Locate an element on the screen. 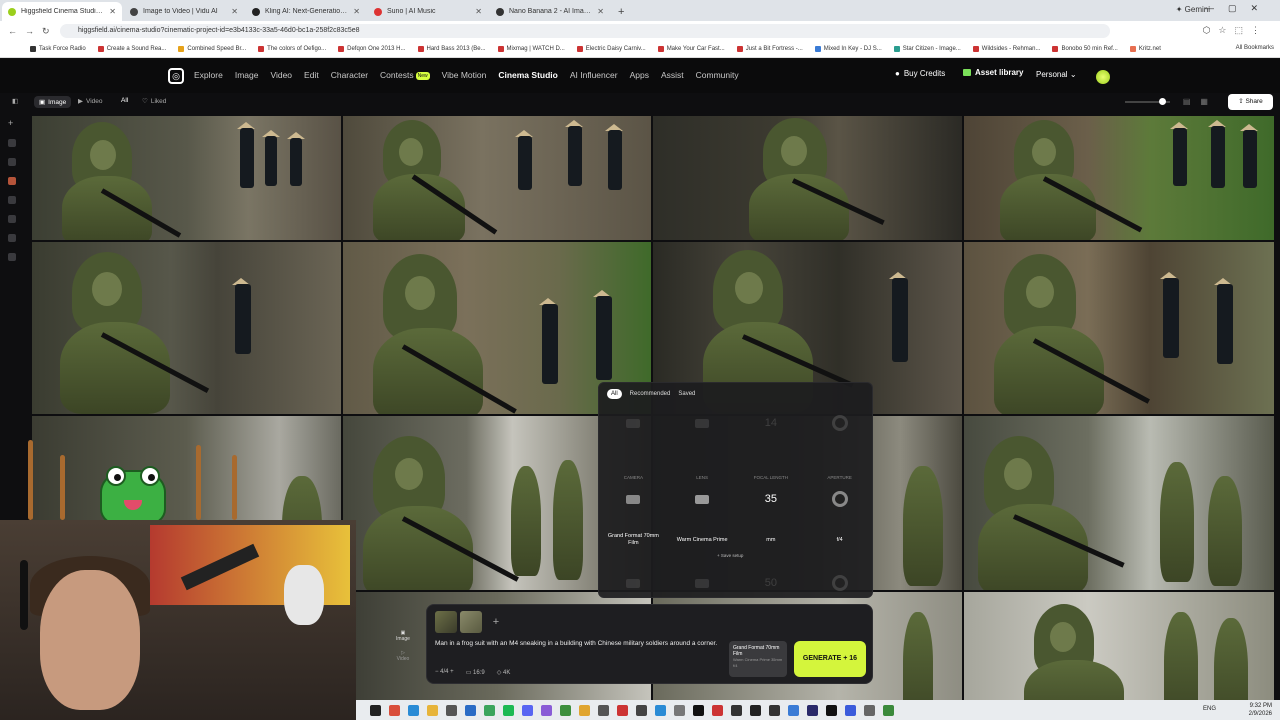 This screenshot has height=720, width=1280. avatar is located at coordinates (1103, 77).